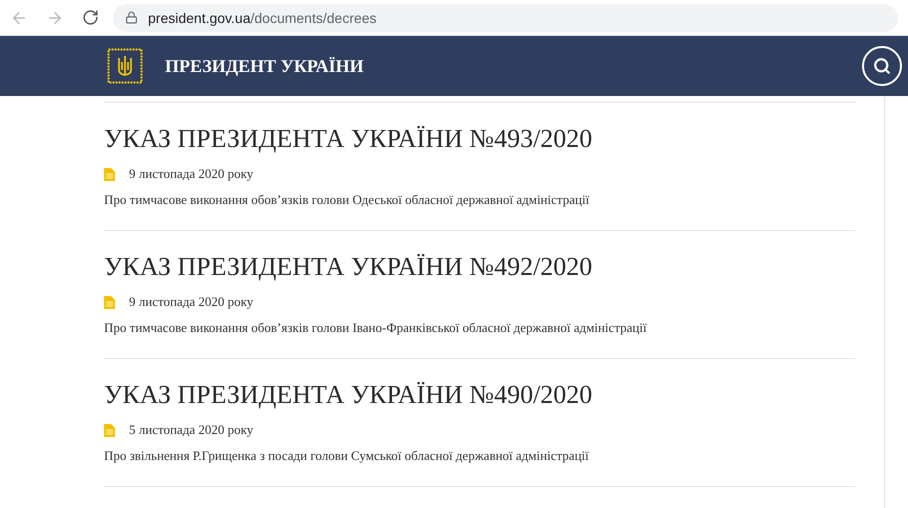  What do you see at coordinates (199, 18) in the screenshot?
I see `url-domain: president.gov.ua` at bounding box center [199, 18].